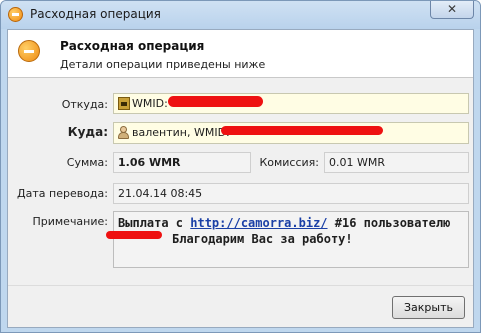 This screenshot has width=484, height=335. Describe the element at coordinates (240, 285) in the screenshot. I see `footer-separator` at that location.